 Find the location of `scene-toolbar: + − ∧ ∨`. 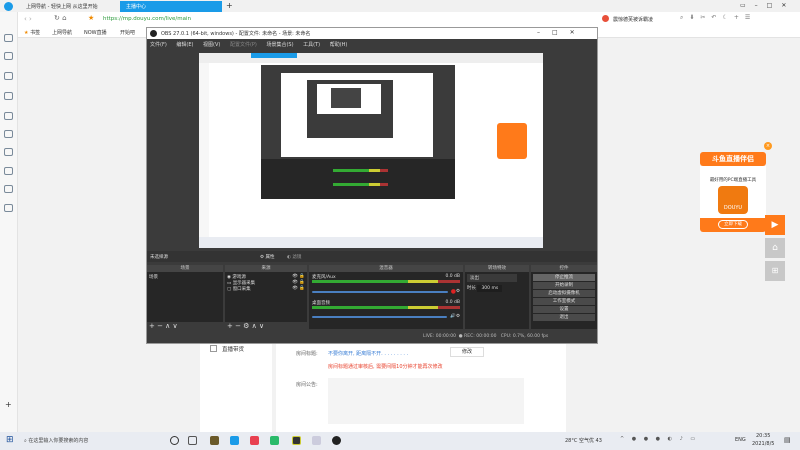

scene-toolbar: + − ∧ ∨ is located at coordinates (185, 326).